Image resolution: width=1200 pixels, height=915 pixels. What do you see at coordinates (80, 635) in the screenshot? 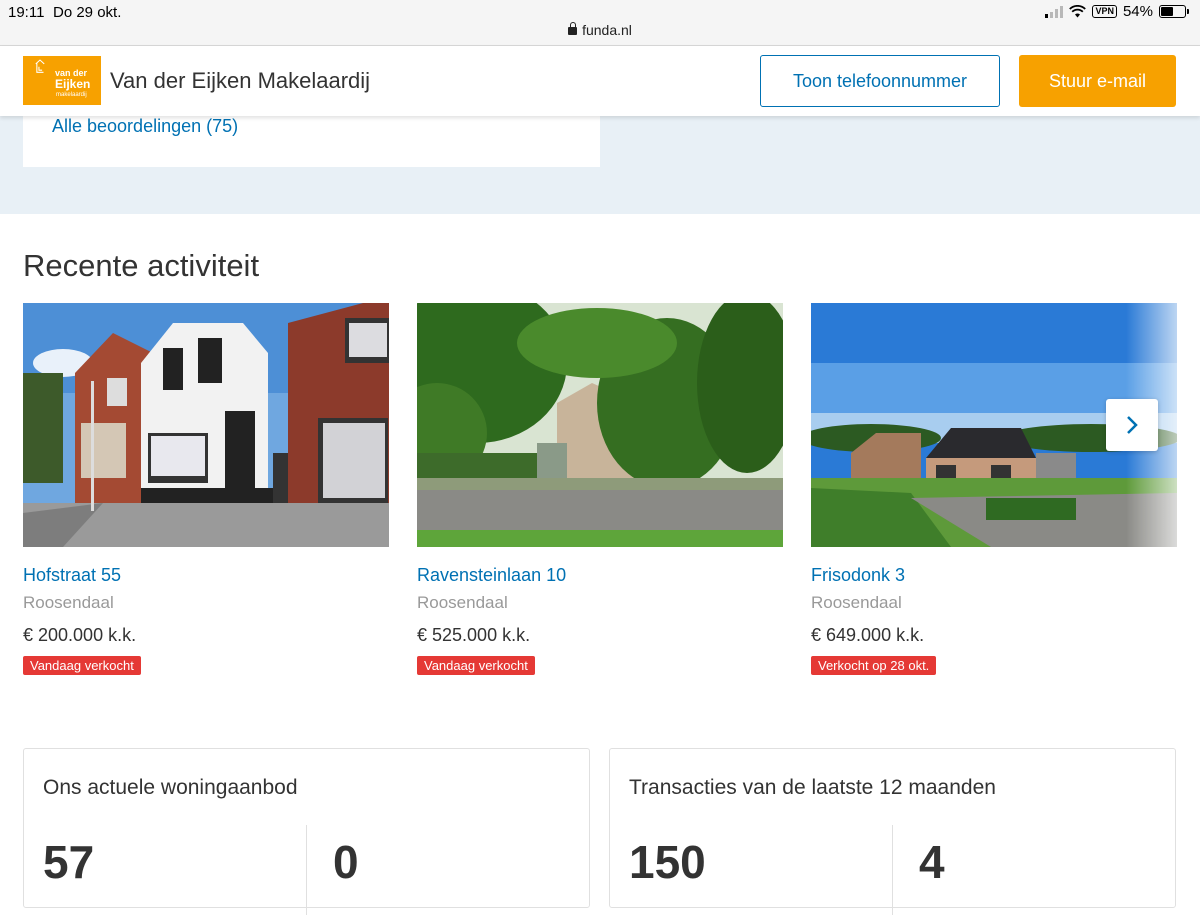
I see `listing-price: € 200.000 k.k.` at bounding box center [80, 635].